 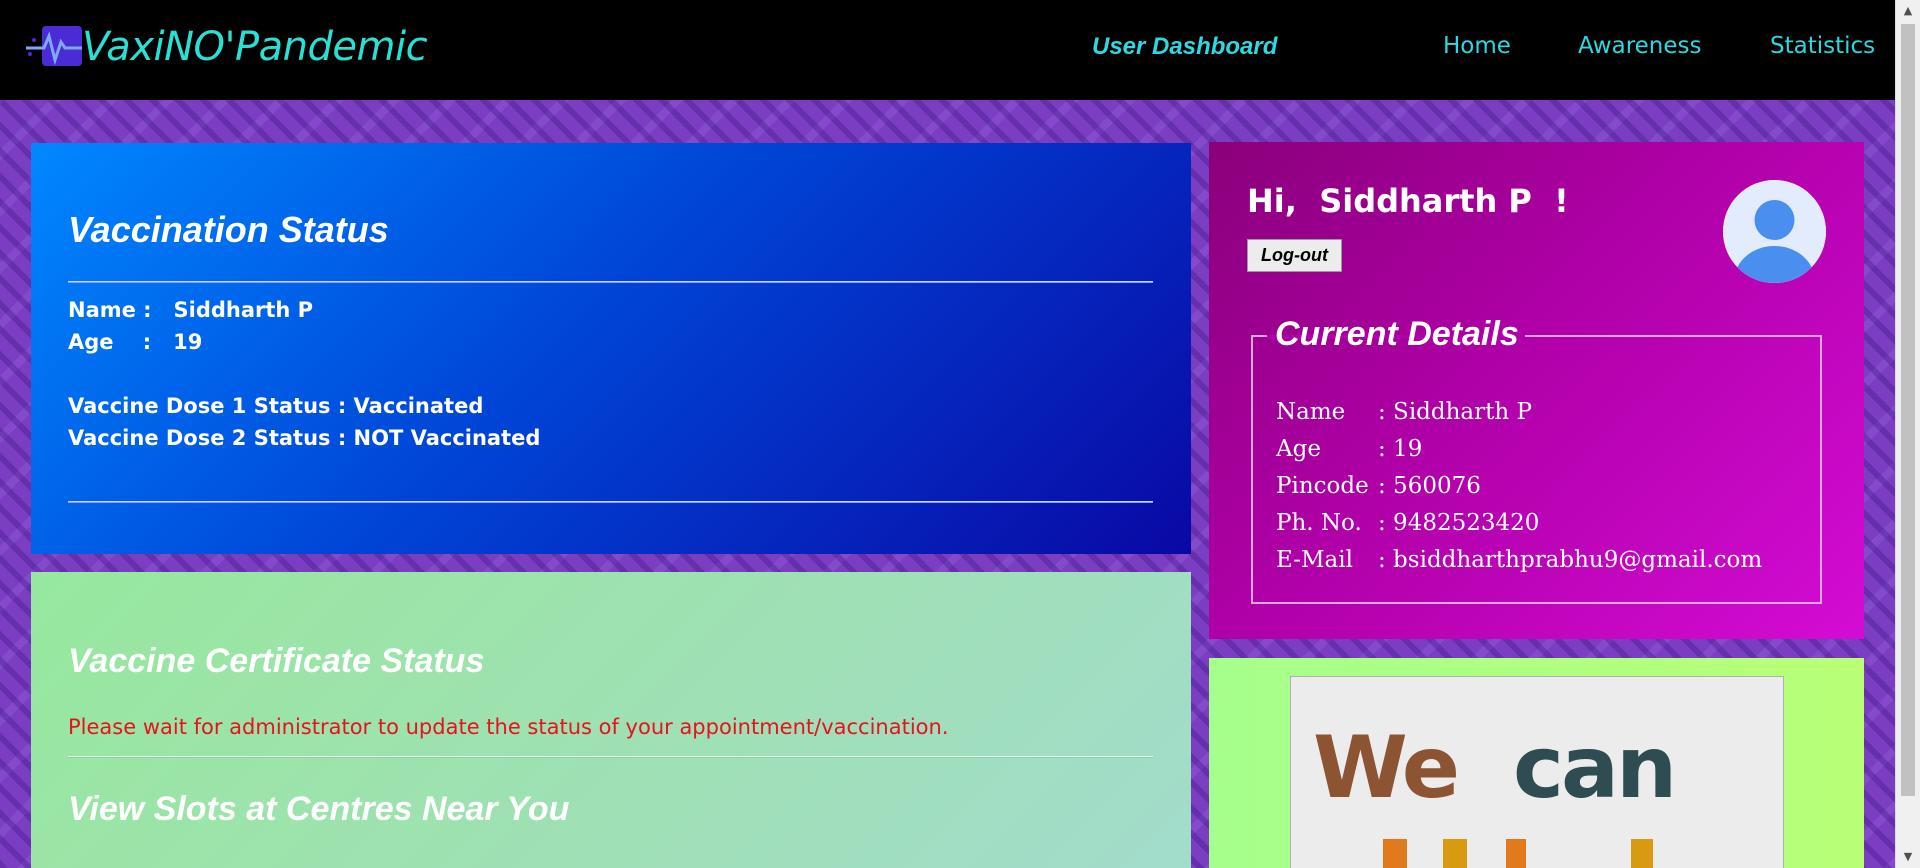 I want to click on awareness-banner-card: We can, so click(x=1536, y=763).